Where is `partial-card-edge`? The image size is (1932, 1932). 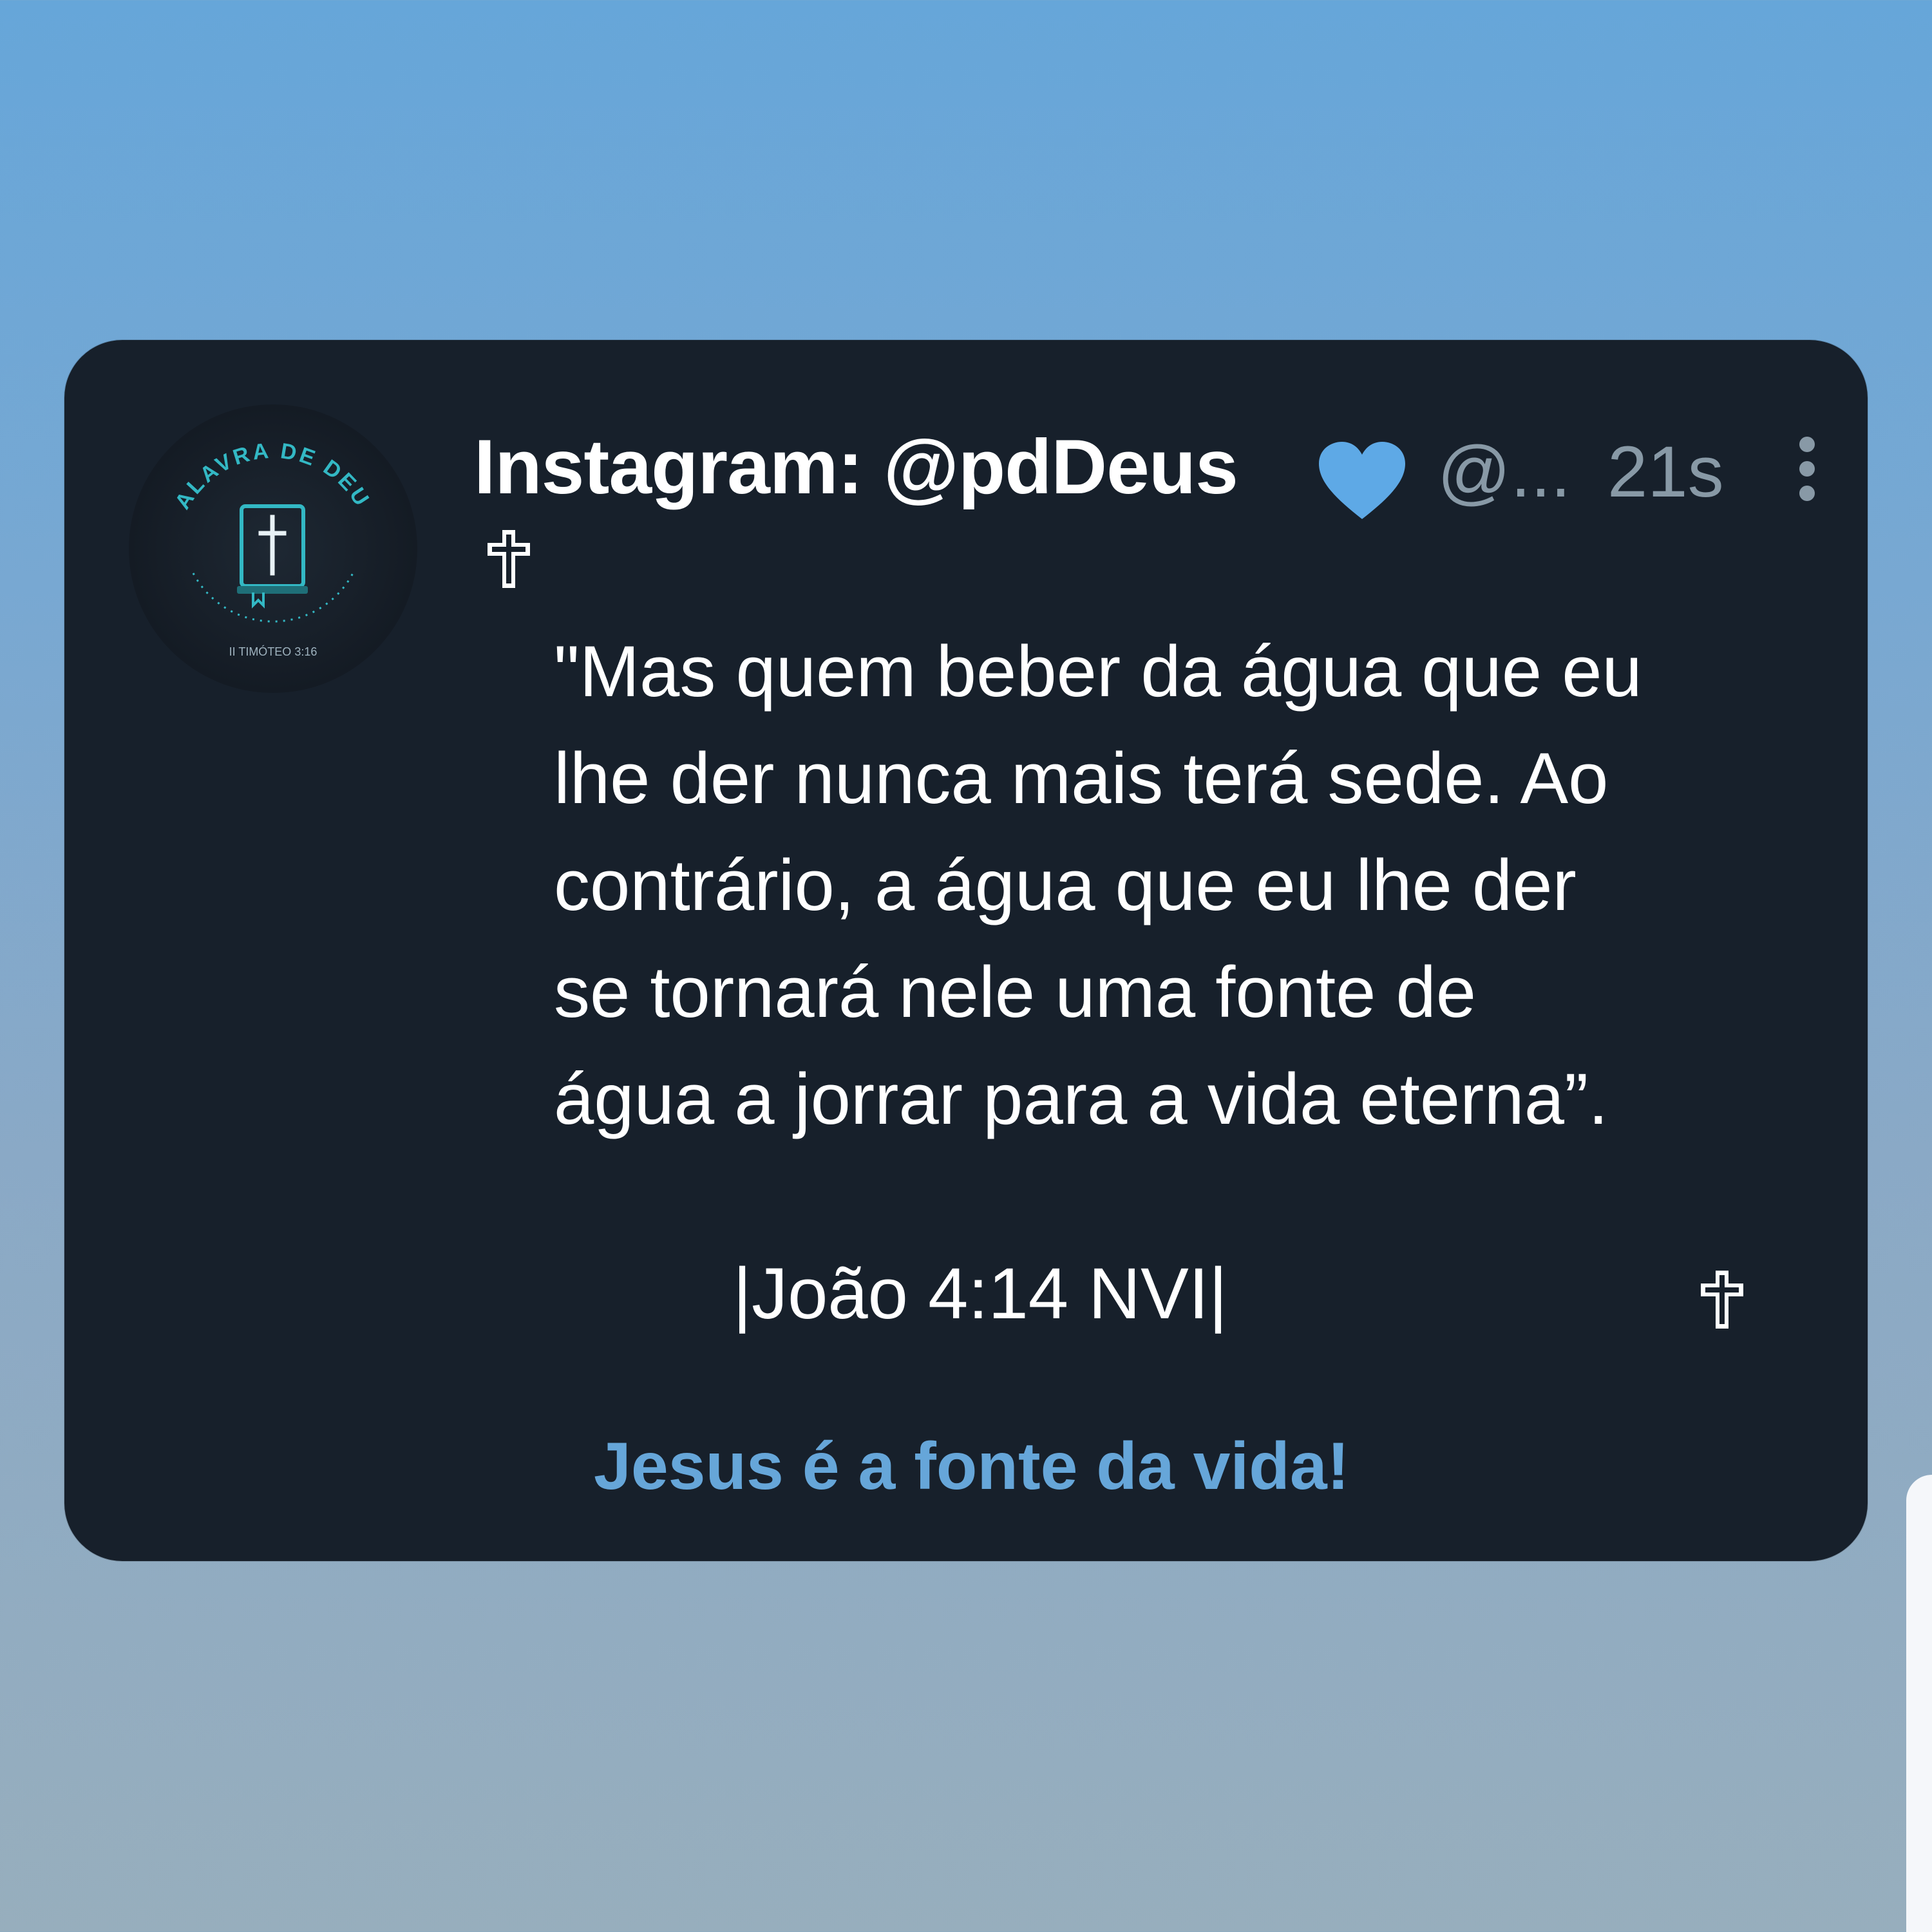 partial-card-edge is located at coordinates (1919, 1704).